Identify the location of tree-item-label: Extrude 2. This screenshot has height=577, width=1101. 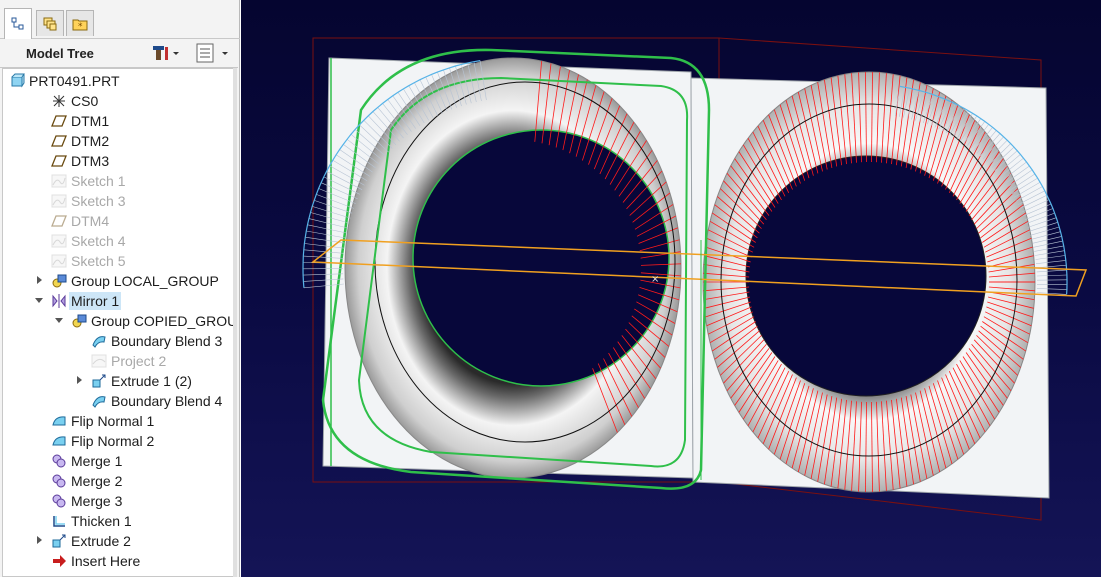
(101, 541).